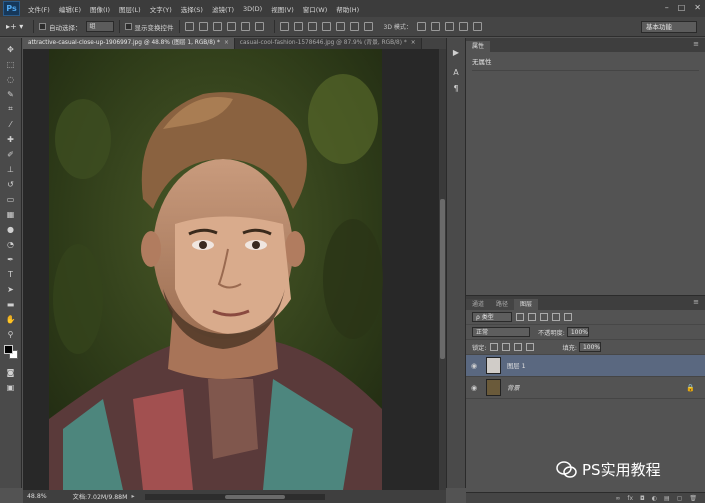 This screenshot has height=503, width=705. What do you see at coordinates (478, 46) in the screenshot?
I see `tab-properties: 属性` at bounding box center [478, 46].